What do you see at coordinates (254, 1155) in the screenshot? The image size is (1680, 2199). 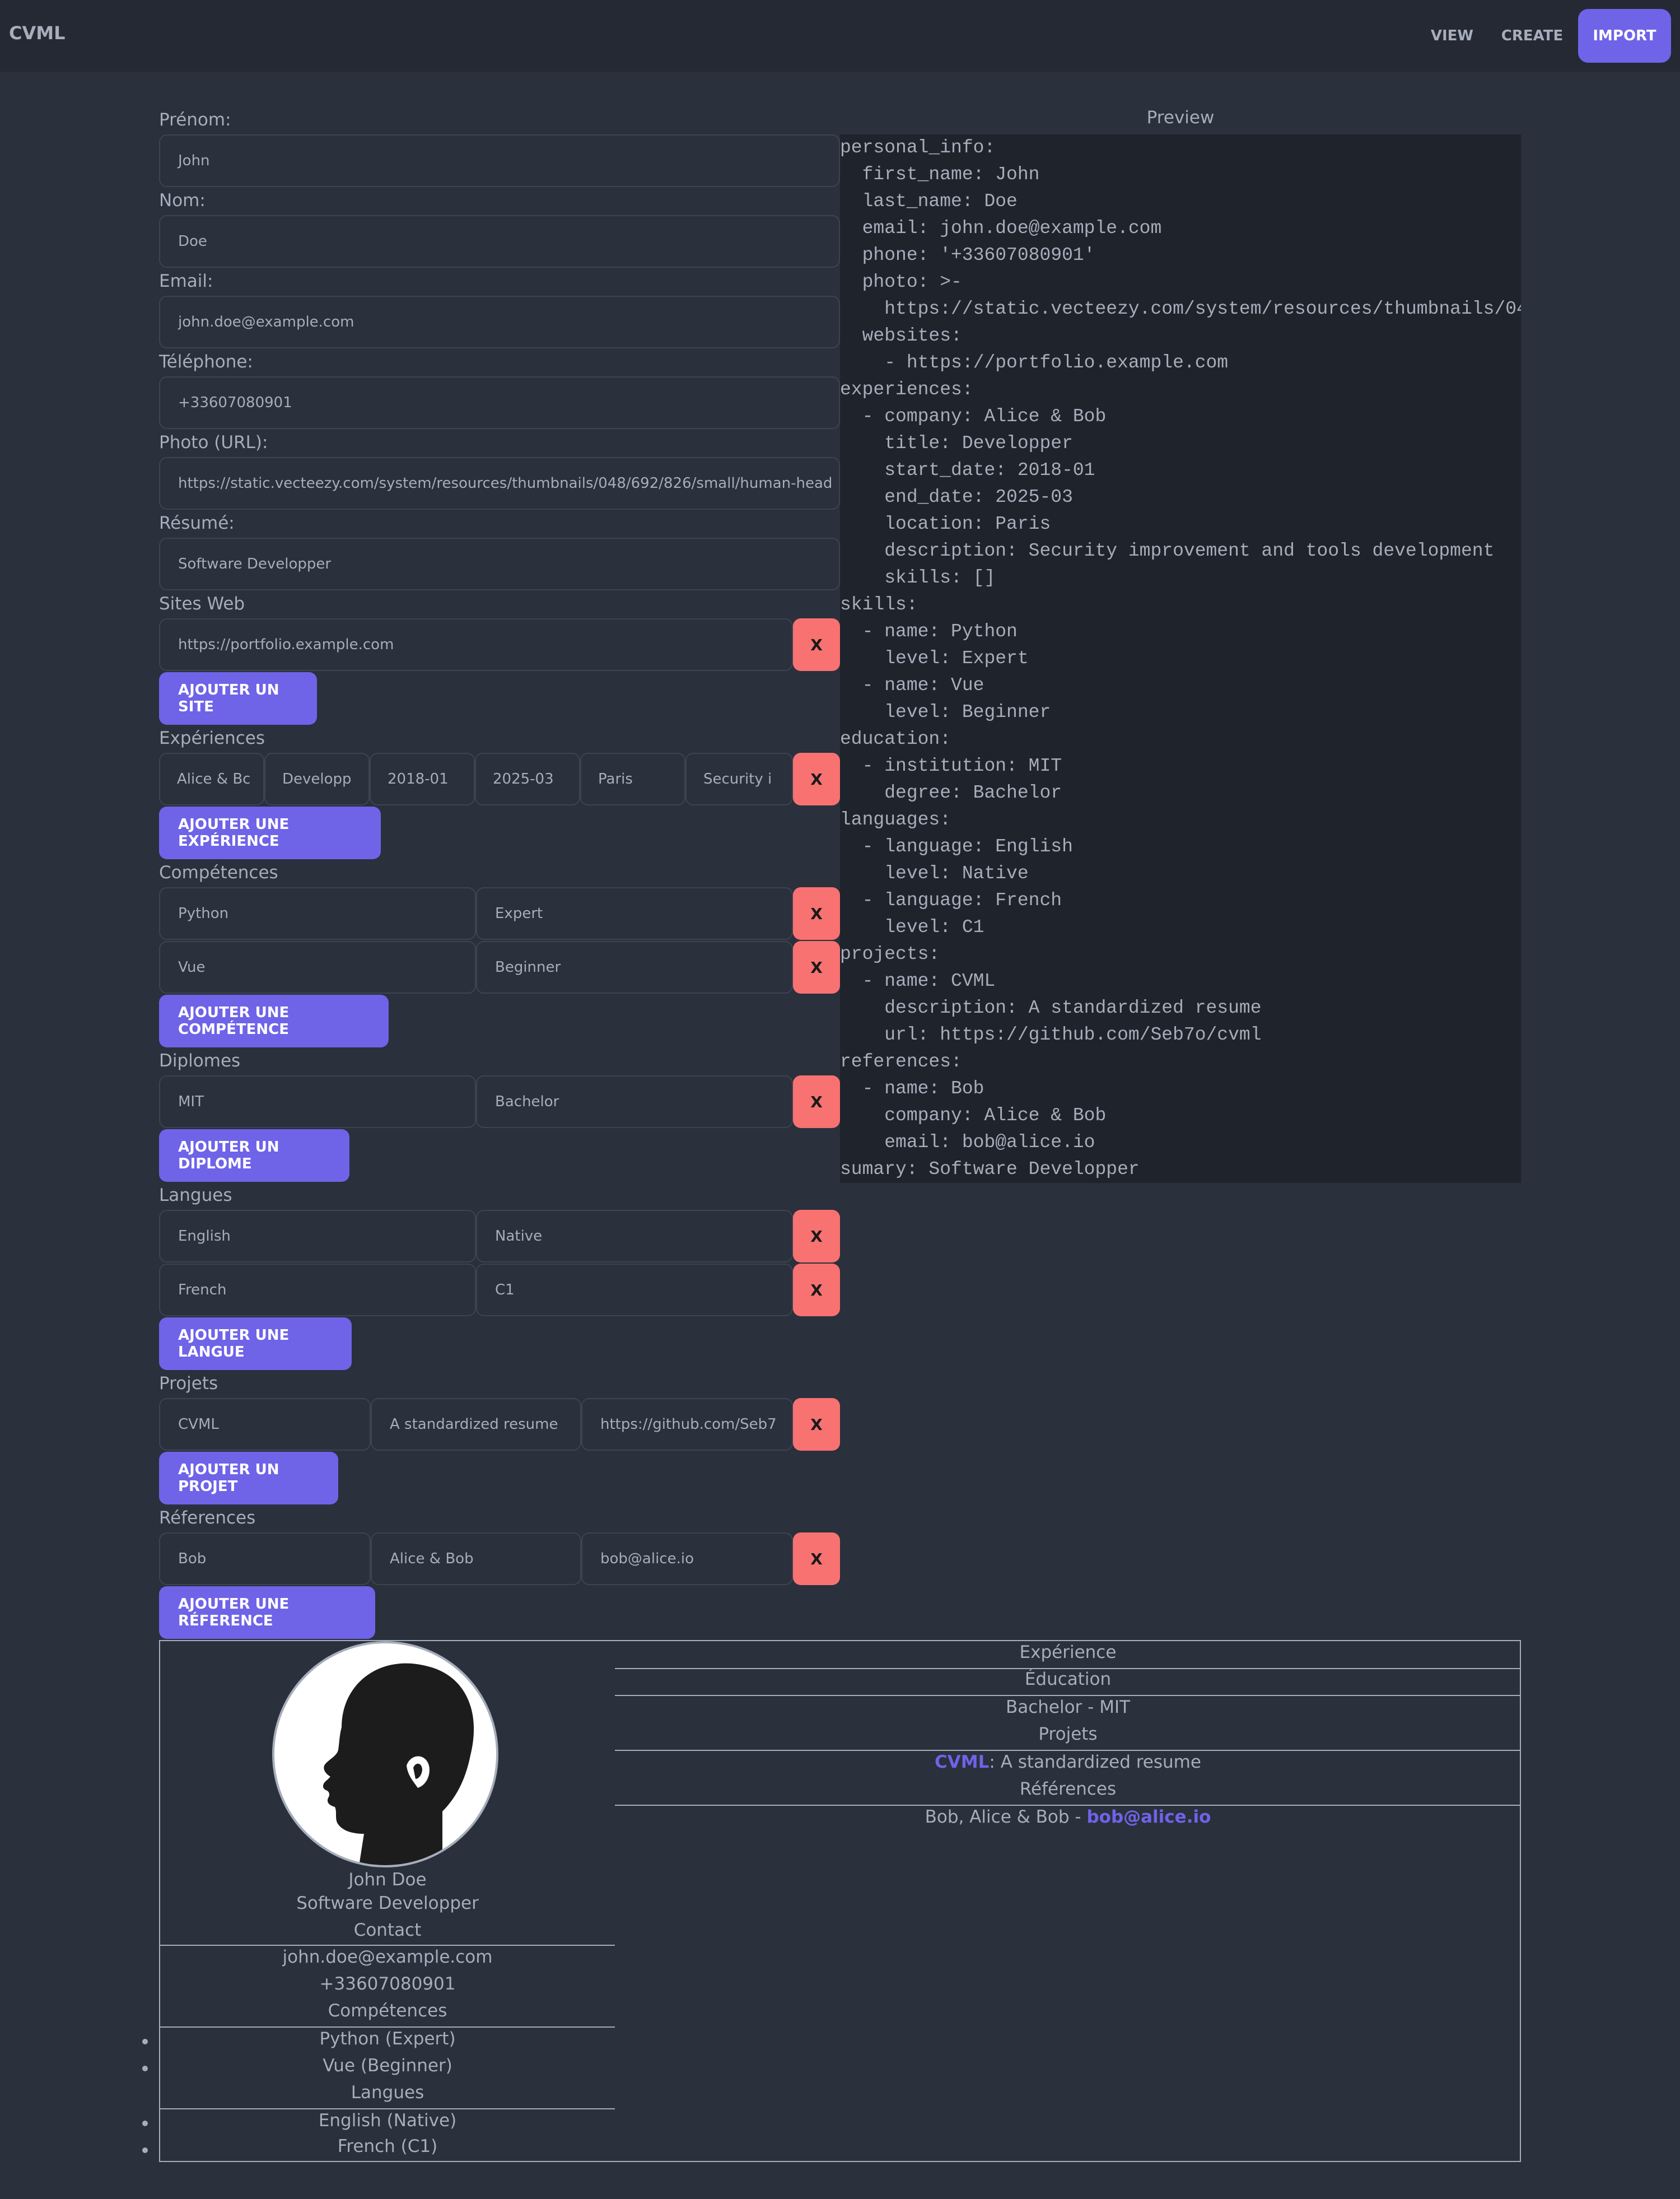 I see `add-diploma-button: AJOUTER UN DIPLOME` at bounding box center [254, 1155].